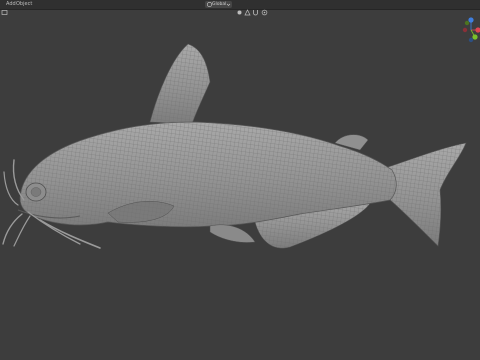 Image resolution: width=480 pixels, height=360 pixels. What do you see at coordinates (471, 30) in the screenshot?
I see `navigation-gizmo` at bounding box center [471, 30].